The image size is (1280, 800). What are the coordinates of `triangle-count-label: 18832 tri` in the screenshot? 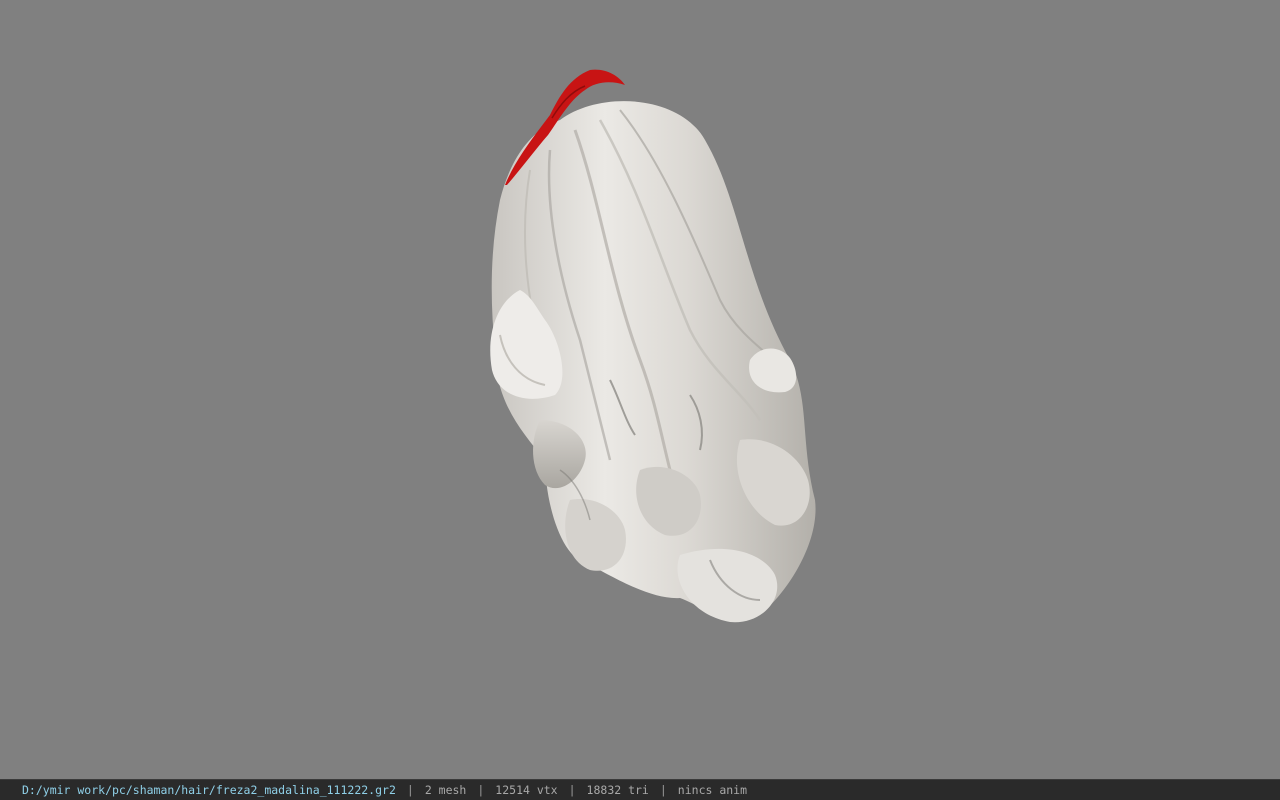 It's located at (617, 790).